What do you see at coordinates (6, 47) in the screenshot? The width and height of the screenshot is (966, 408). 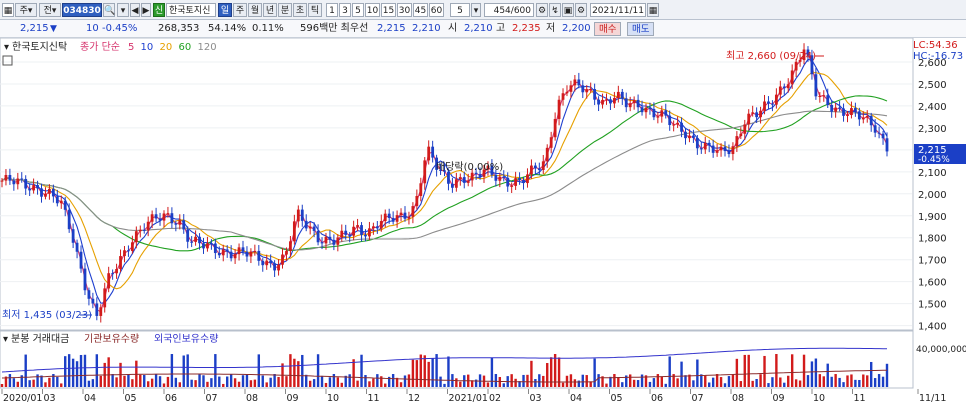 I see `menu-icon: ▾` at bounding box center [6, 47].